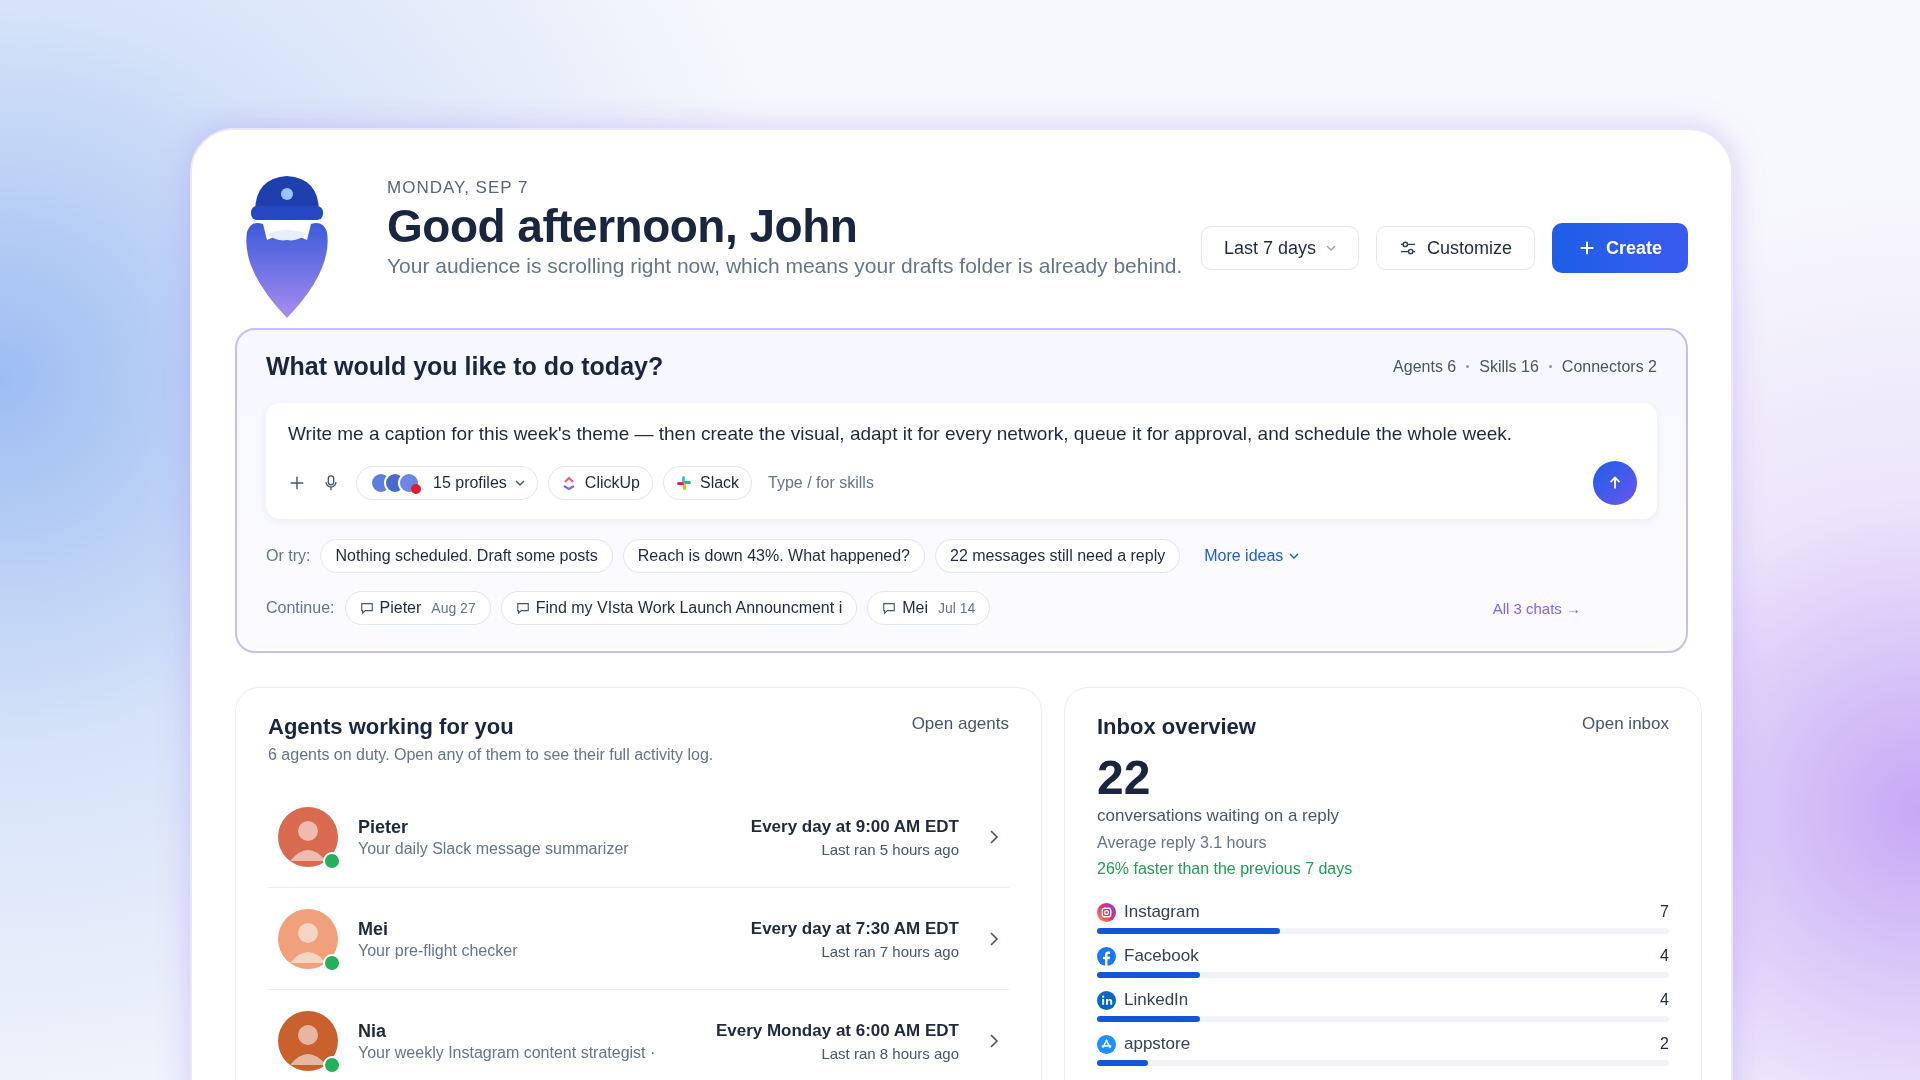  Describe the element at coordinates (1455, 248) in the screenshot. I see `customize-button: Customize` at that location.